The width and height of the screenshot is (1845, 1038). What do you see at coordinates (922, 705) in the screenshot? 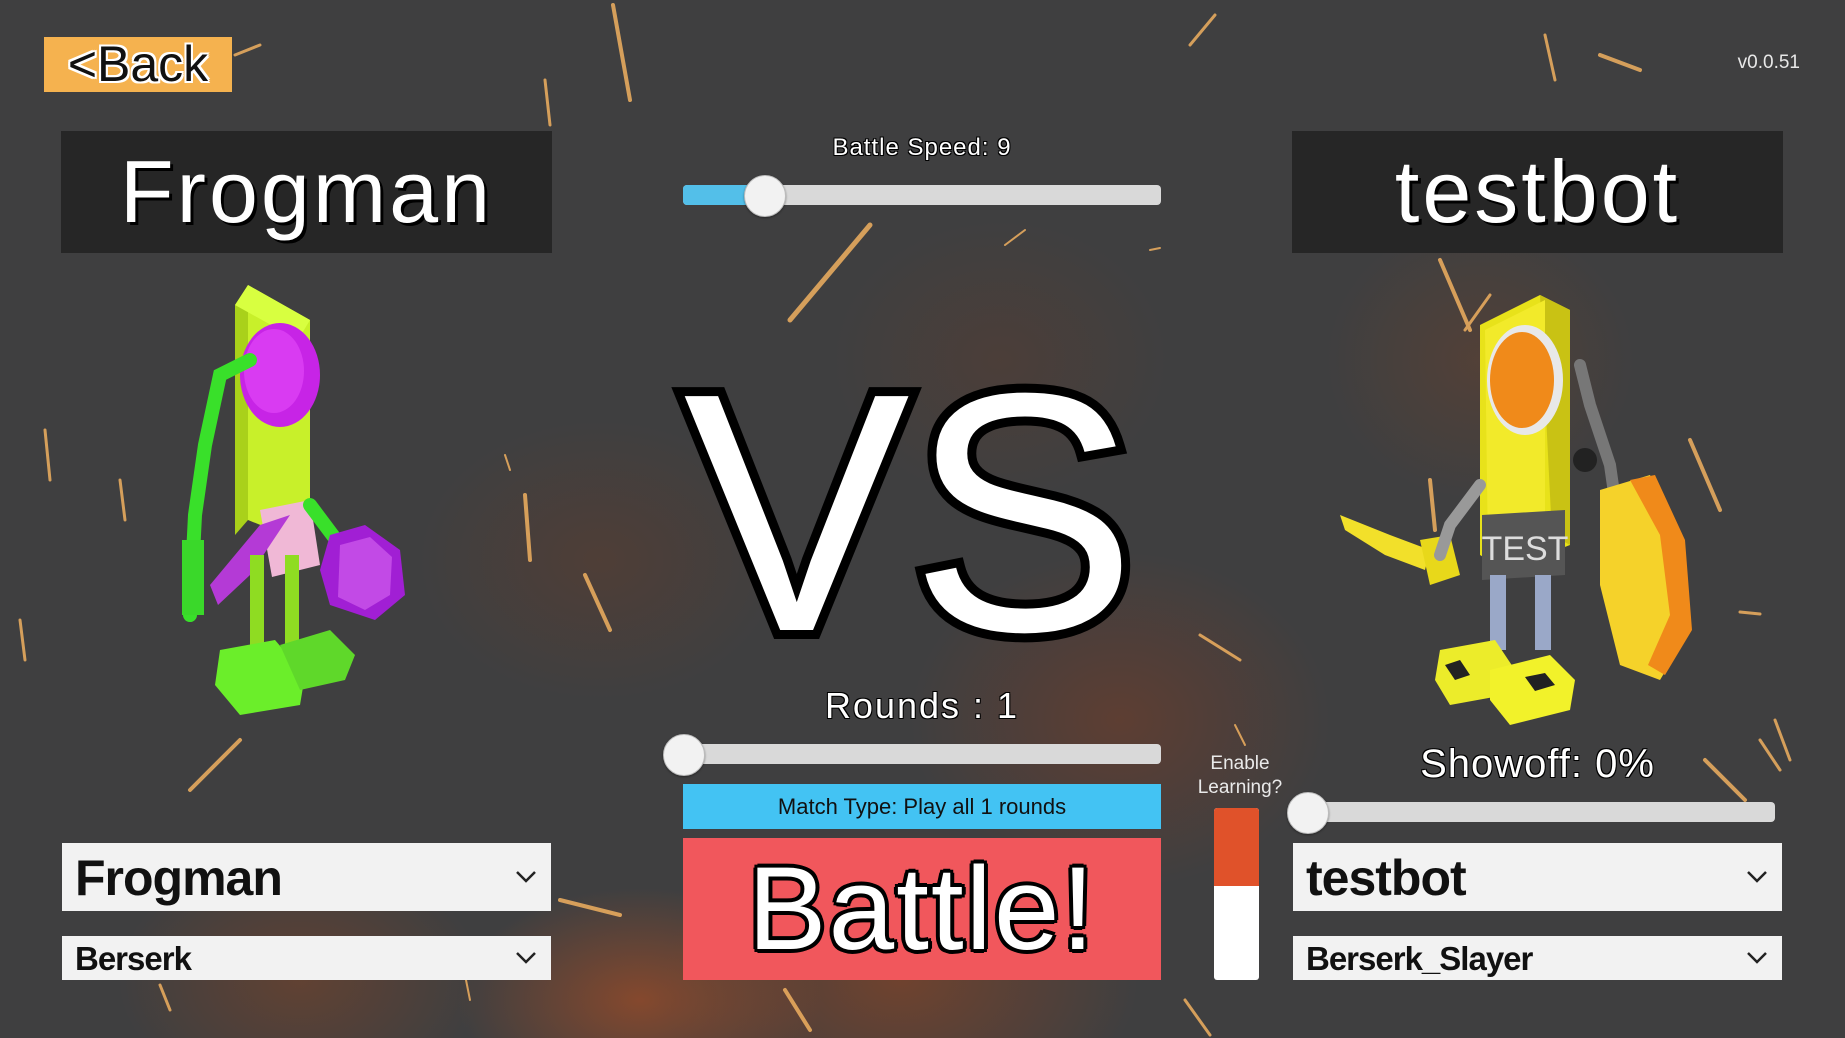
I see `rounds-label: Rounds : 1` at bounding box center [922, 705].